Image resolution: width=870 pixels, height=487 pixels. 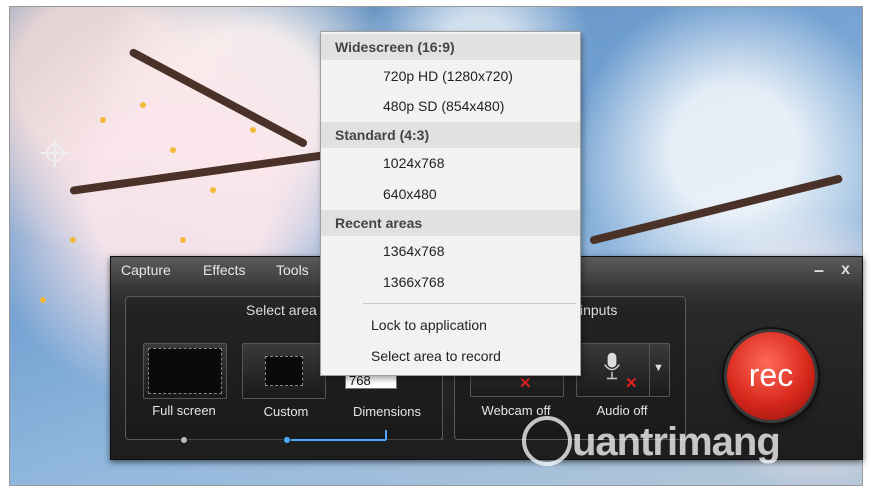 What do you see at coordinates (410, 194) in the screenshot?
I see `option-640x480: 640x480` at bounding box center [410, 194].